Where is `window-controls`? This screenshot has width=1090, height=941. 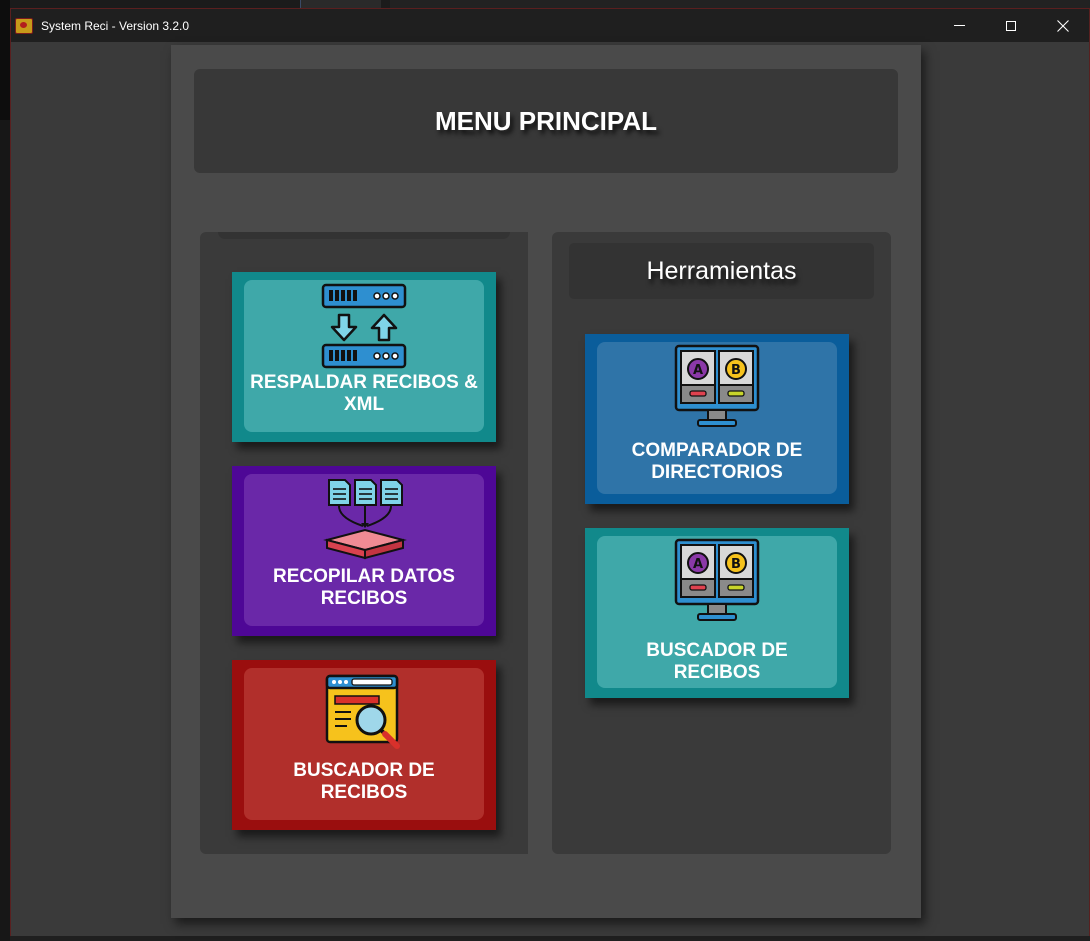
window-controls is located at coordinates (1011, 25).